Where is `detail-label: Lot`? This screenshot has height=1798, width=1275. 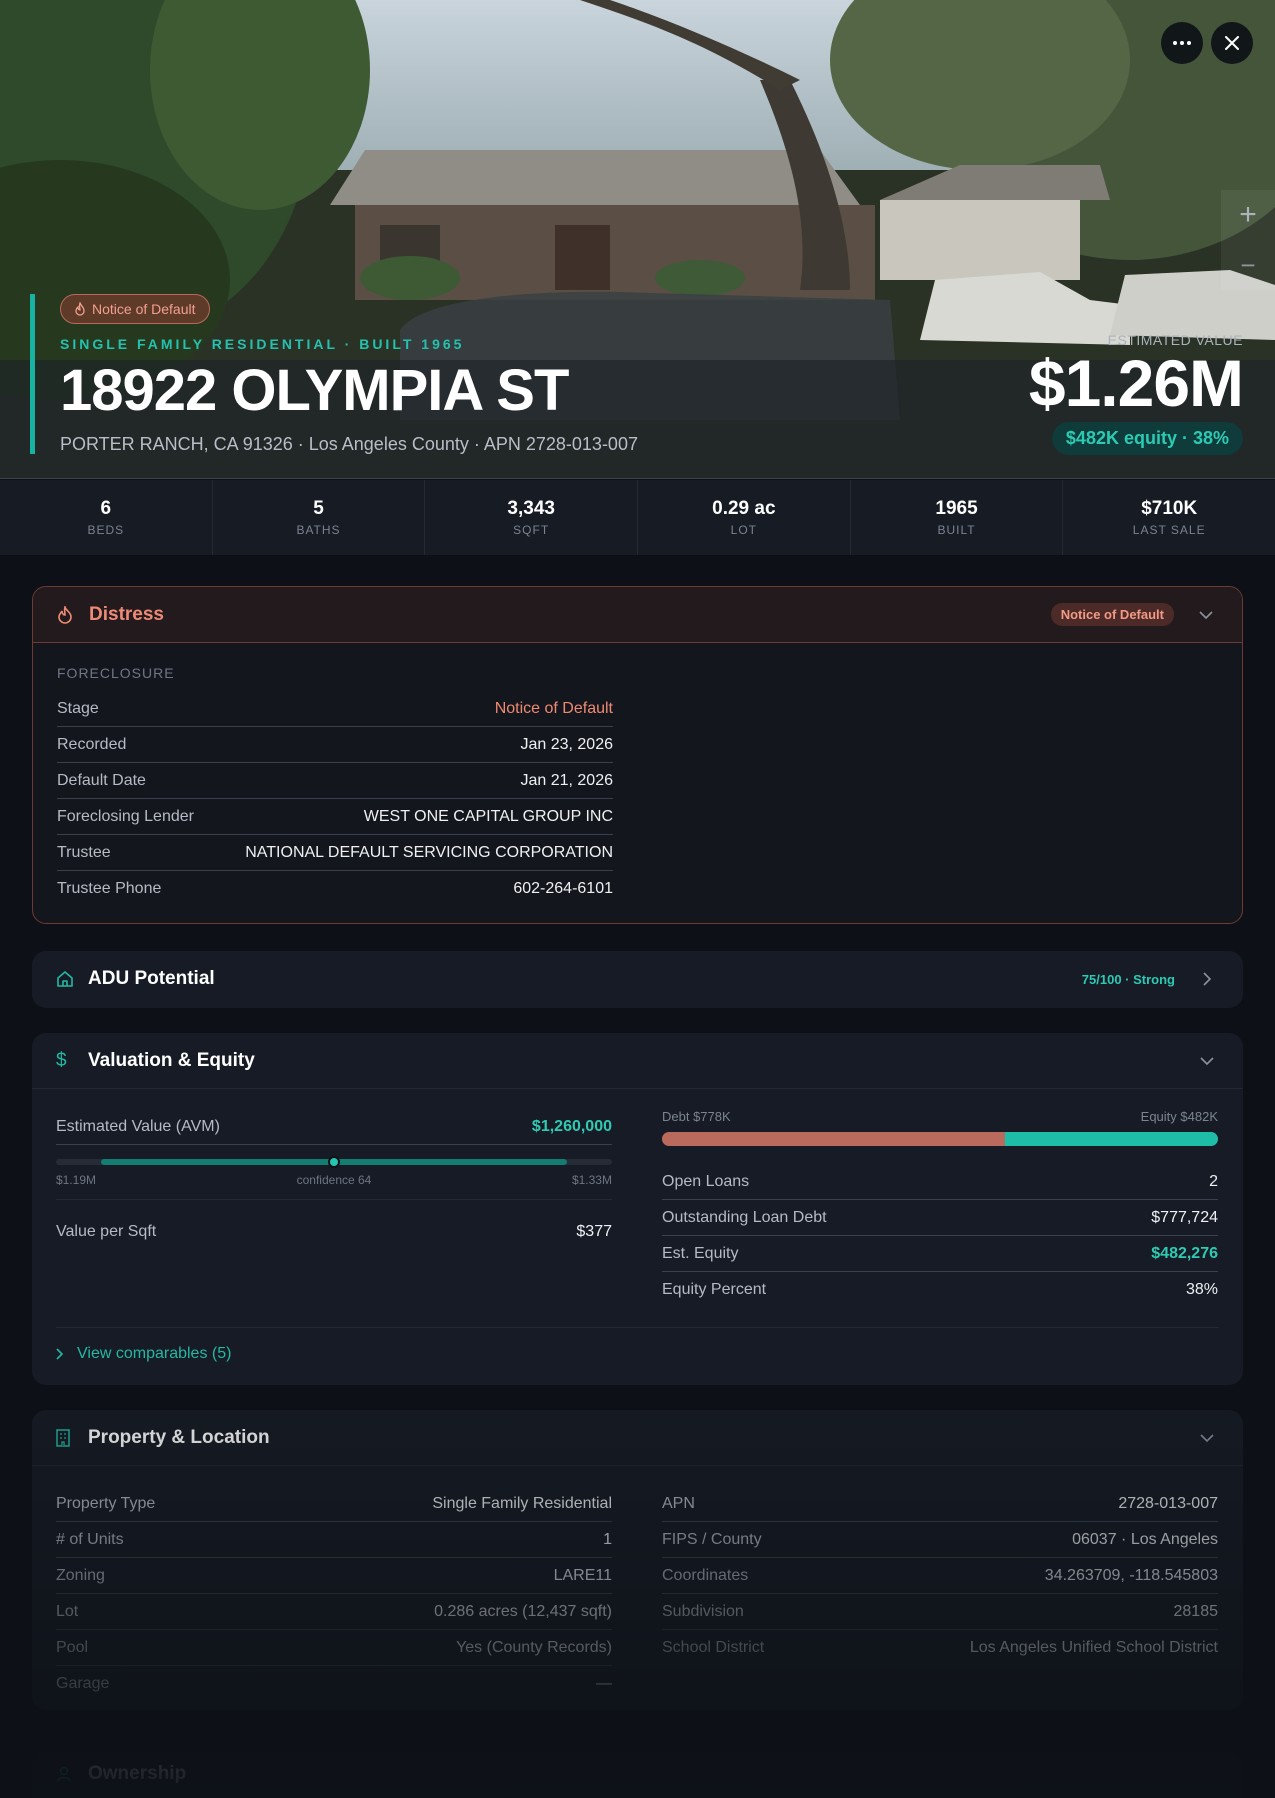 detail-label: Lot is located at coordinates (67, 1611).